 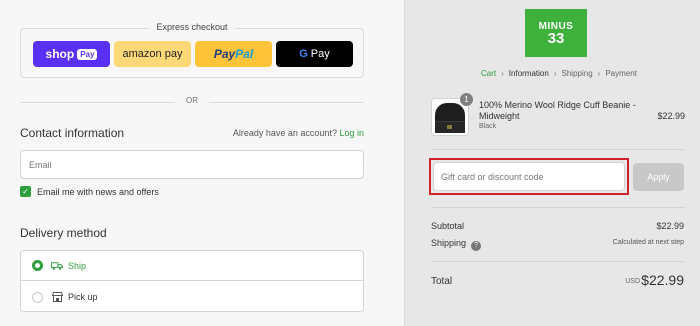 I want to click on product-variant: Black, so click(x=488, y=126).